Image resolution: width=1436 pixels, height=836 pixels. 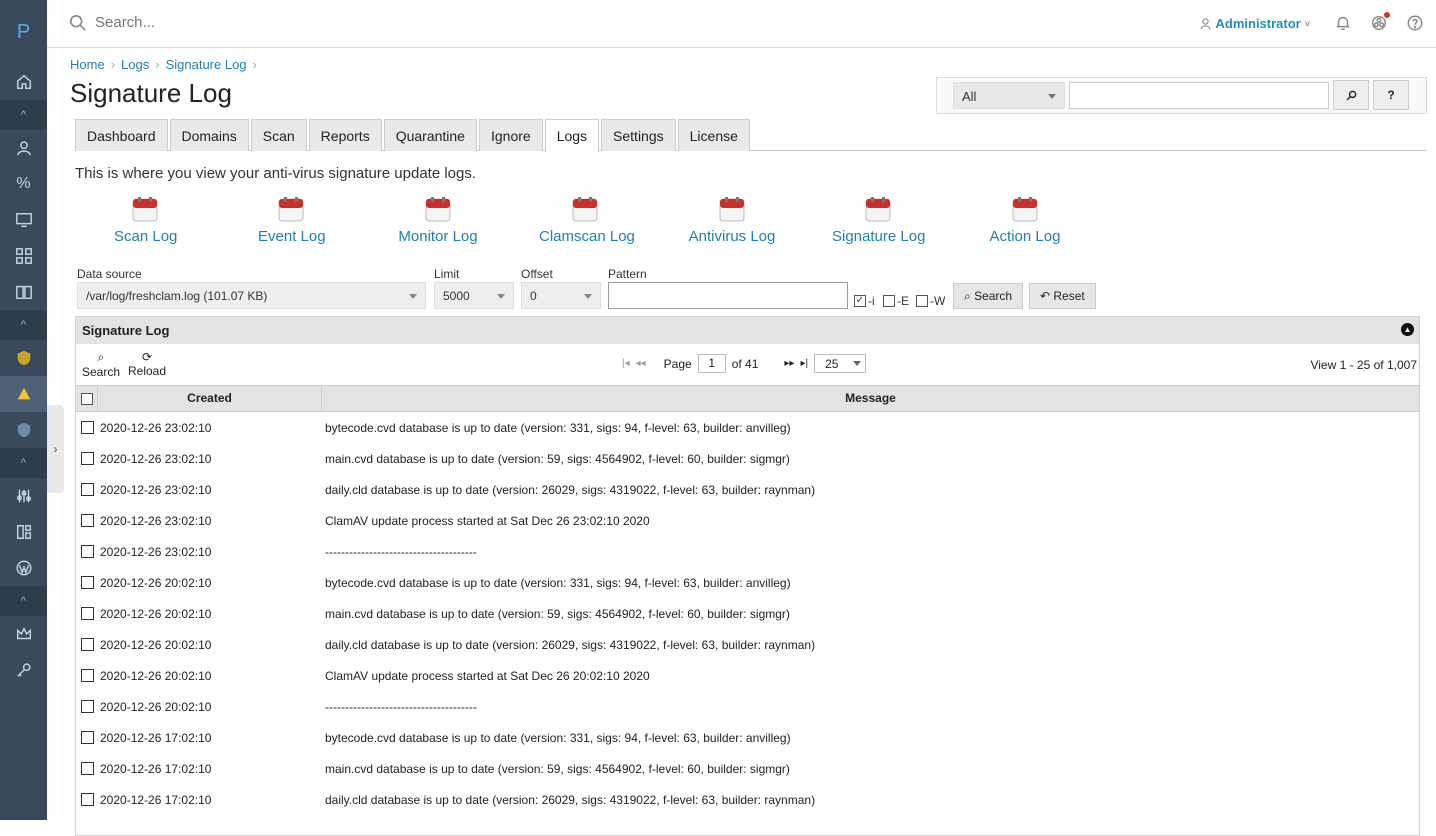 I want to click on last-page-icon: ▸|, so click(x=804, y=363).